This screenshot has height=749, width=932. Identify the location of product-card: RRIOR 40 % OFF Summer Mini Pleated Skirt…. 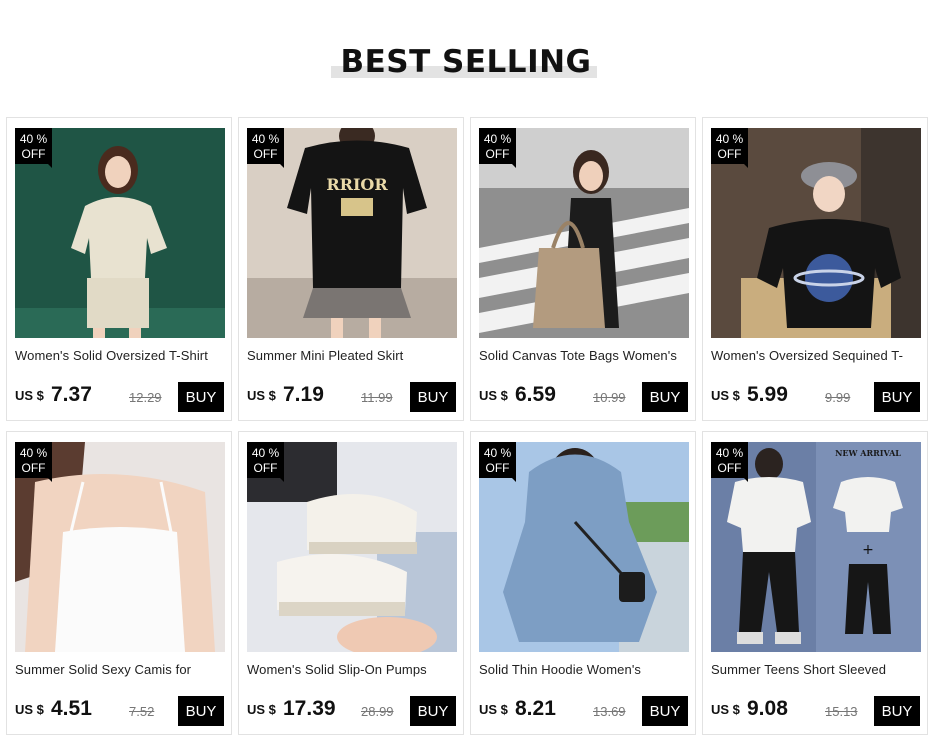
(351, 269).